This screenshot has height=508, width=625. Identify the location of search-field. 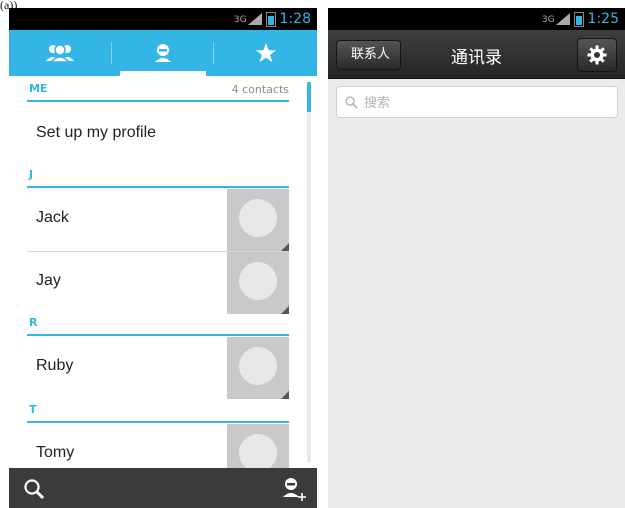
(477, 102).